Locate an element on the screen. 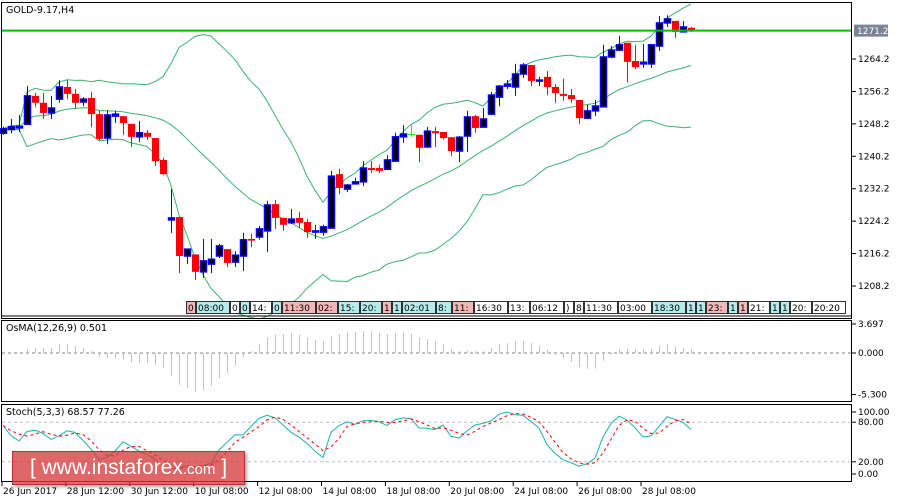 This screenshot has width=900, height=500. event-label: 13: is located at coordinates (519, 308).